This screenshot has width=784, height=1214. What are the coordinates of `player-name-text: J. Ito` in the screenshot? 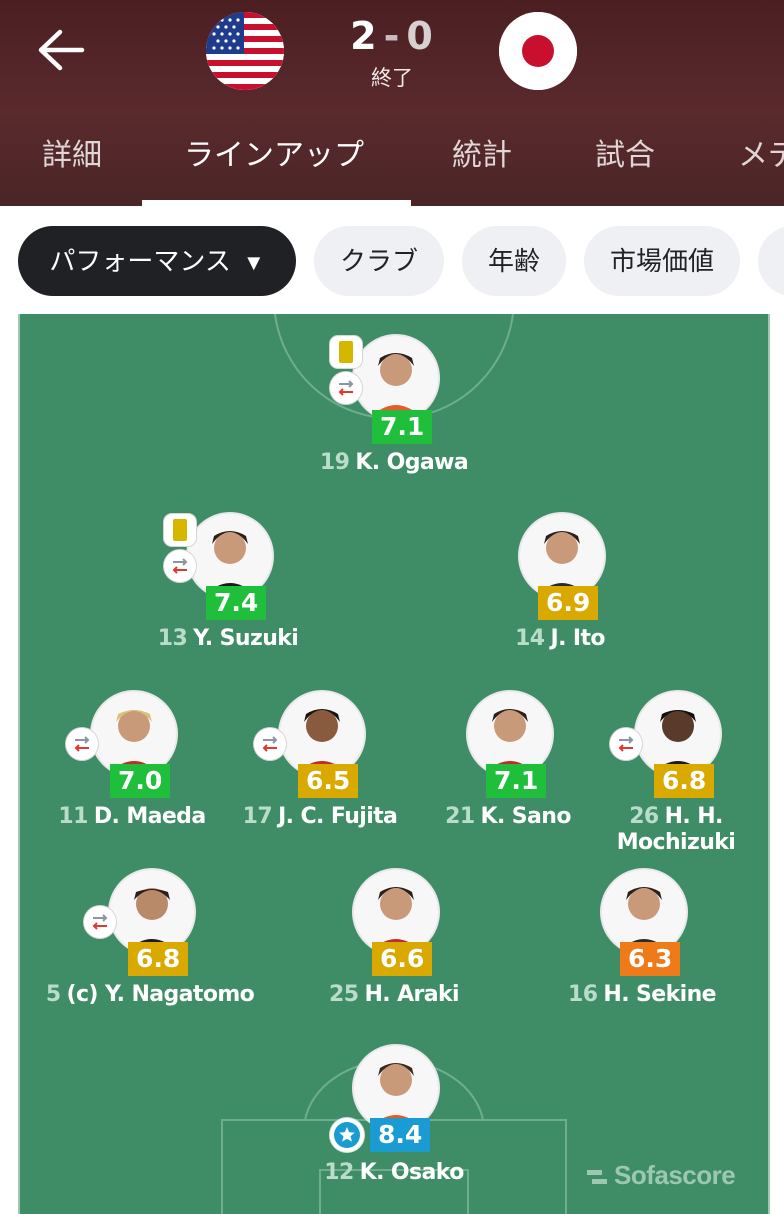 It's located at (578, 638).